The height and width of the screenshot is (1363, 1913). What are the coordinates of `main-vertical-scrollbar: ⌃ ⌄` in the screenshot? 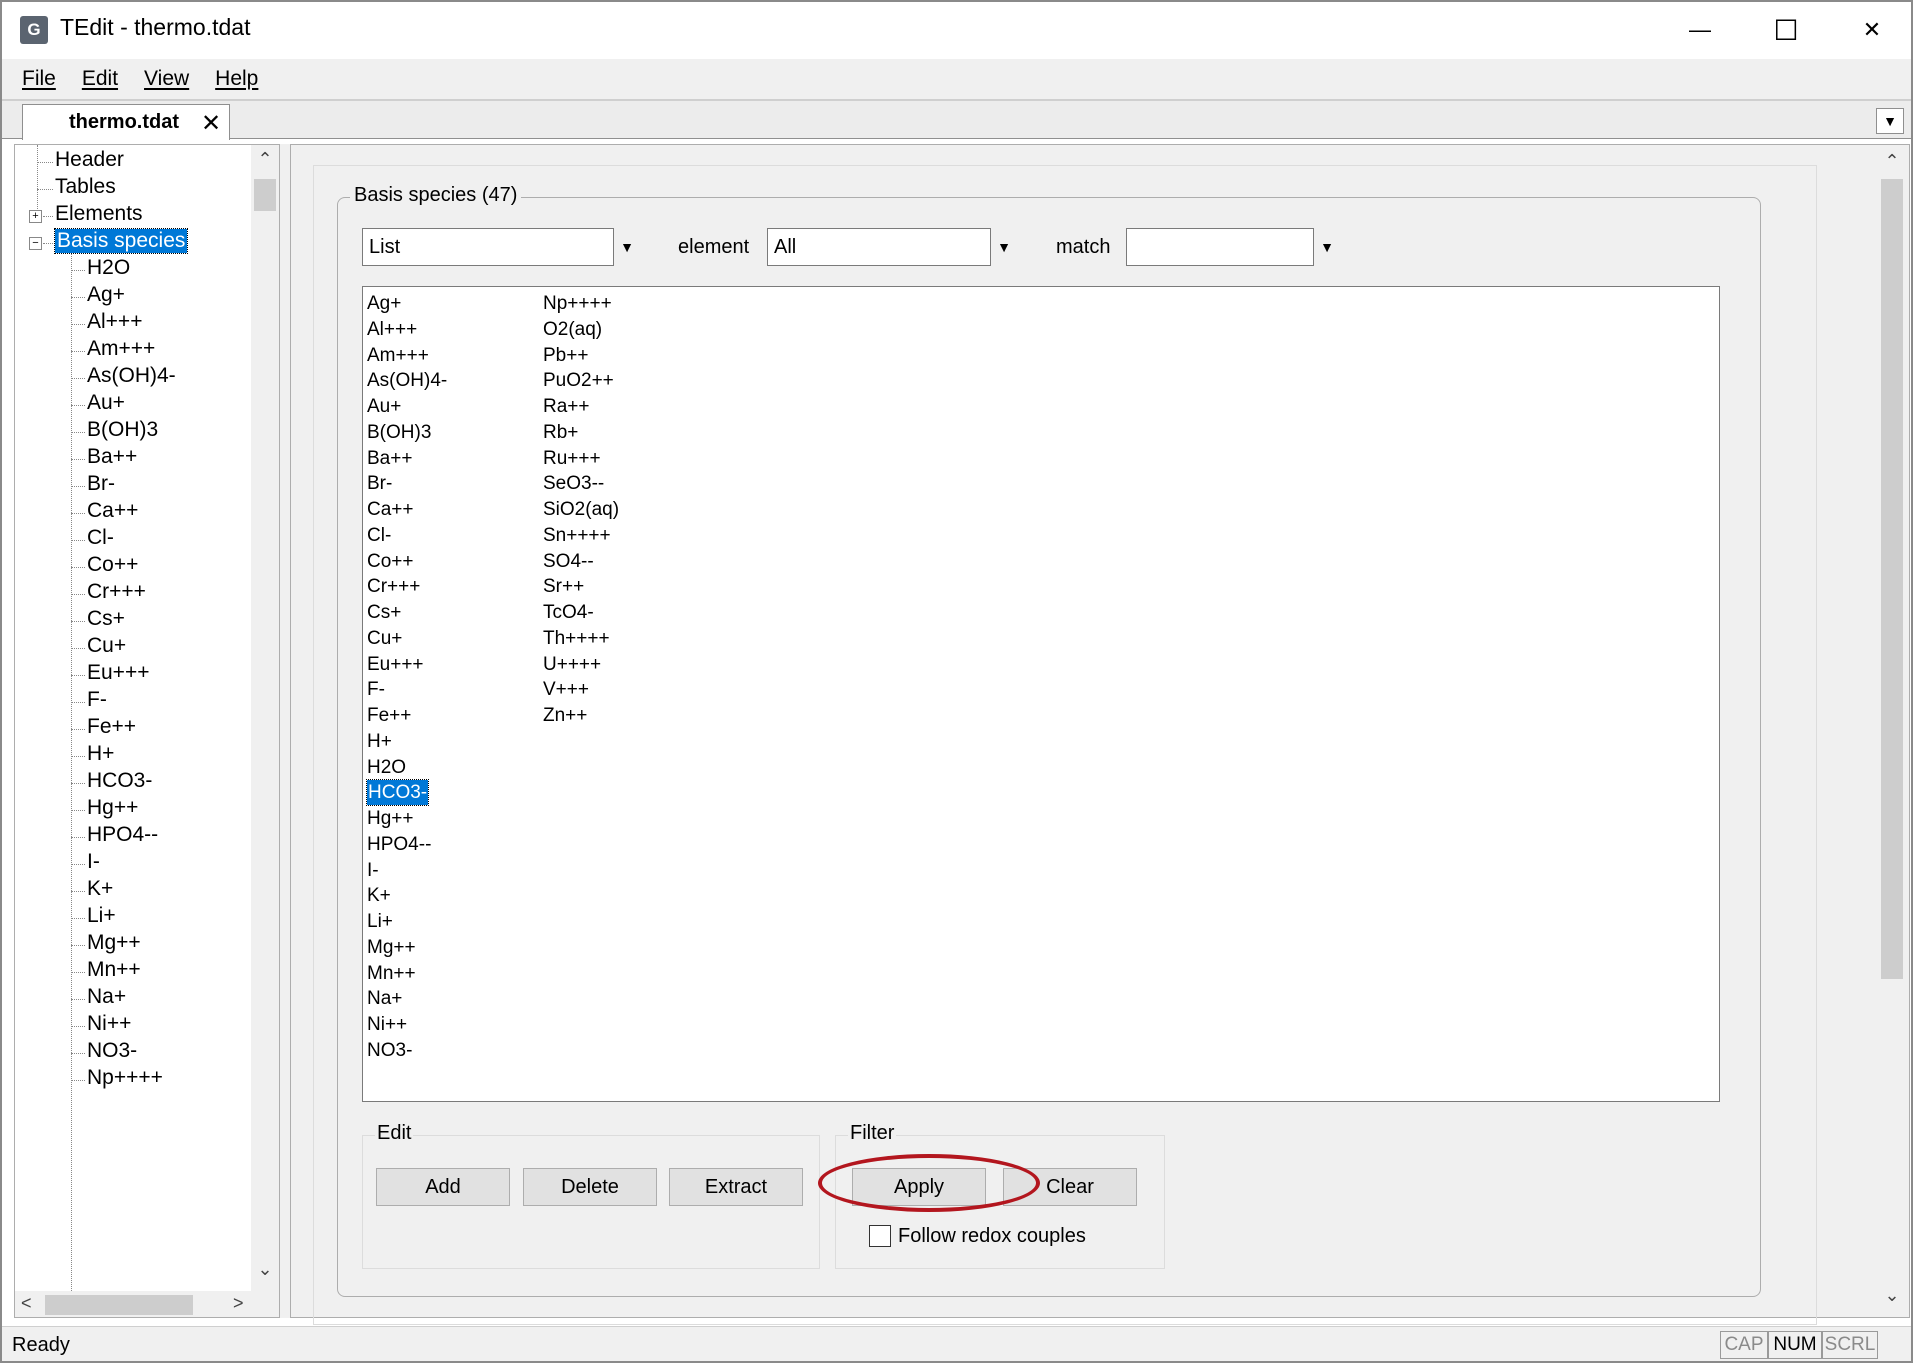 It's located at (1892, 731).